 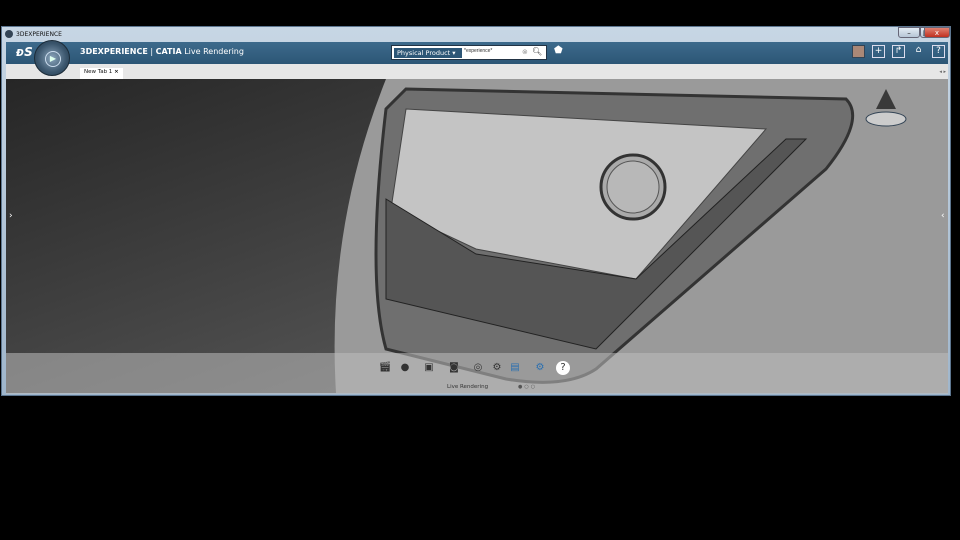 I want to click on clear-icon: ⊗, so click(x=525, y=52).